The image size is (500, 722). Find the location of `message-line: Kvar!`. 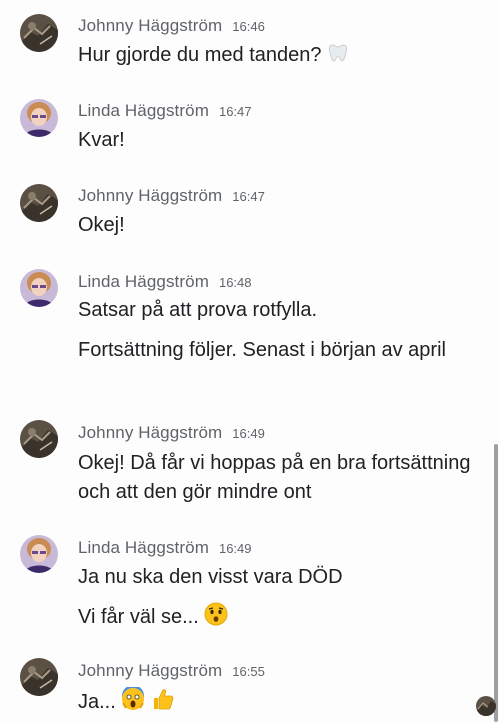

message-line: Kvar! is located at coordinates (101, 140).